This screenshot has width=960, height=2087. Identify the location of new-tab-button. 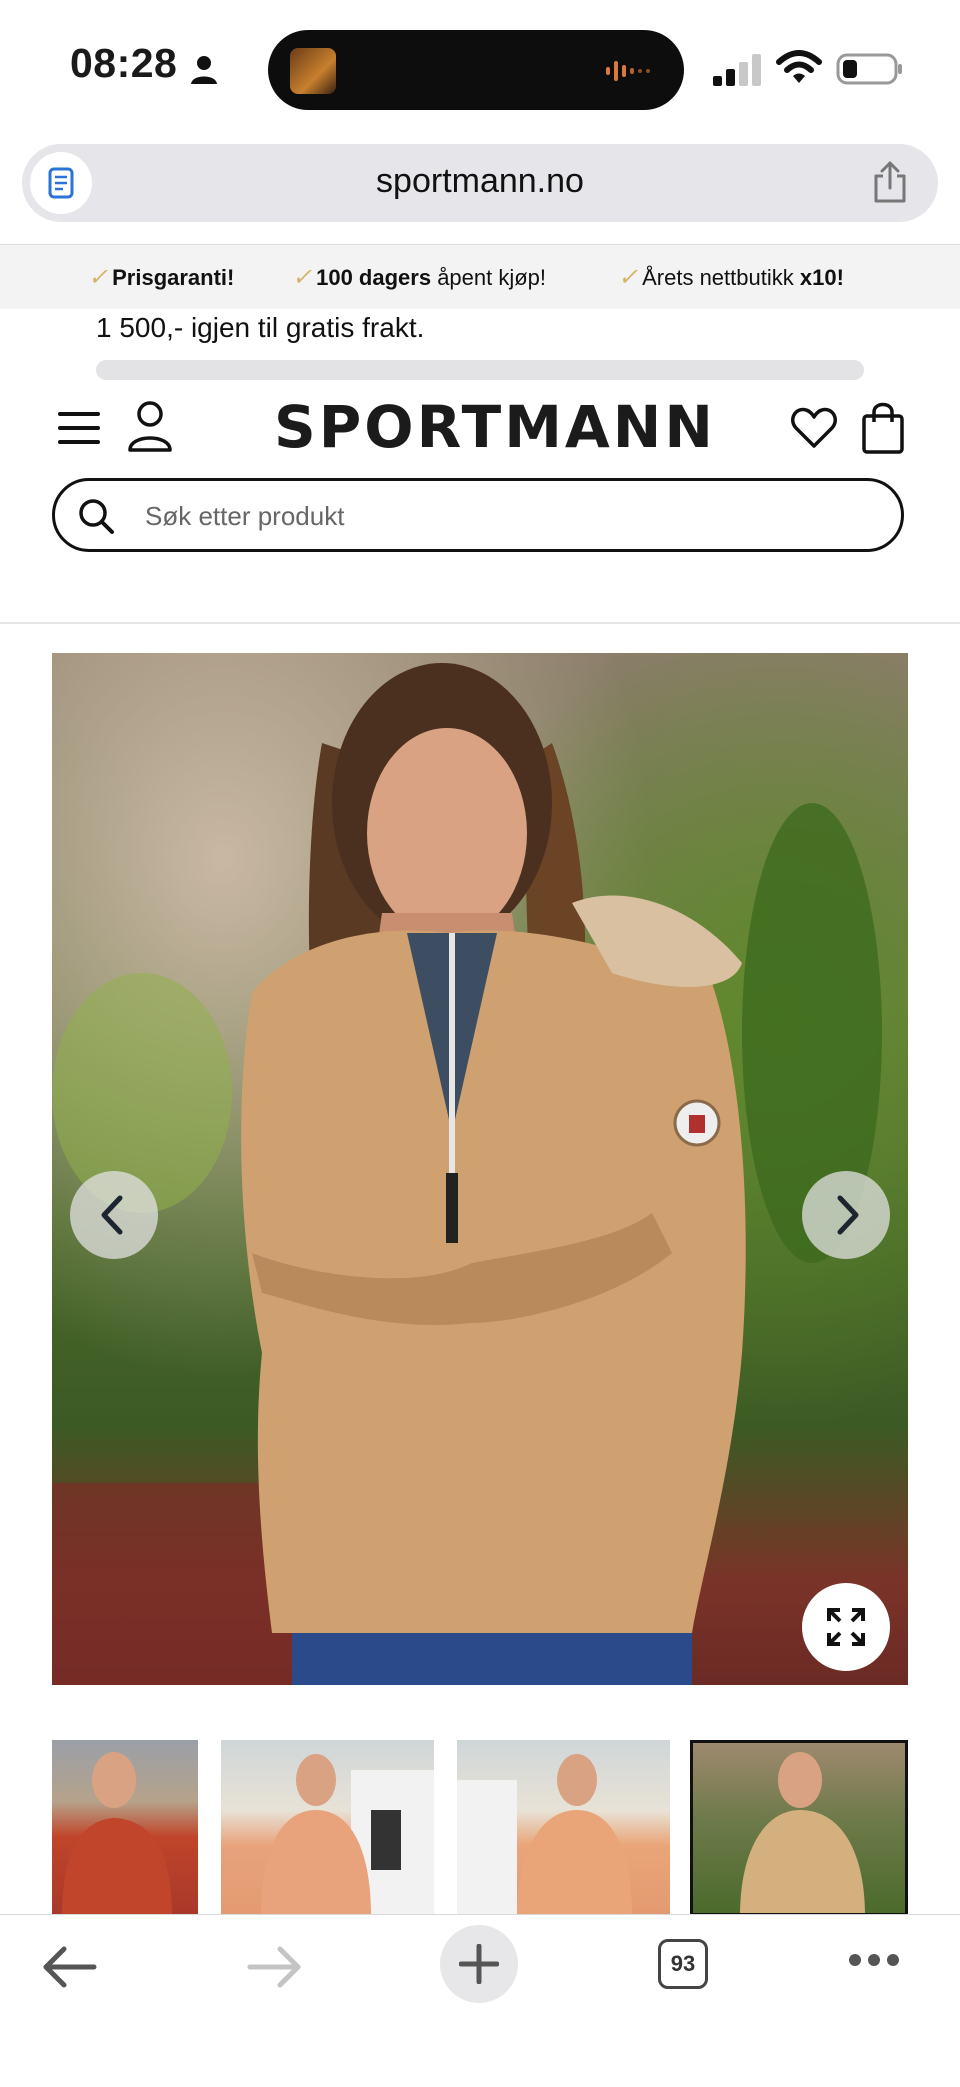
(479, 1964).